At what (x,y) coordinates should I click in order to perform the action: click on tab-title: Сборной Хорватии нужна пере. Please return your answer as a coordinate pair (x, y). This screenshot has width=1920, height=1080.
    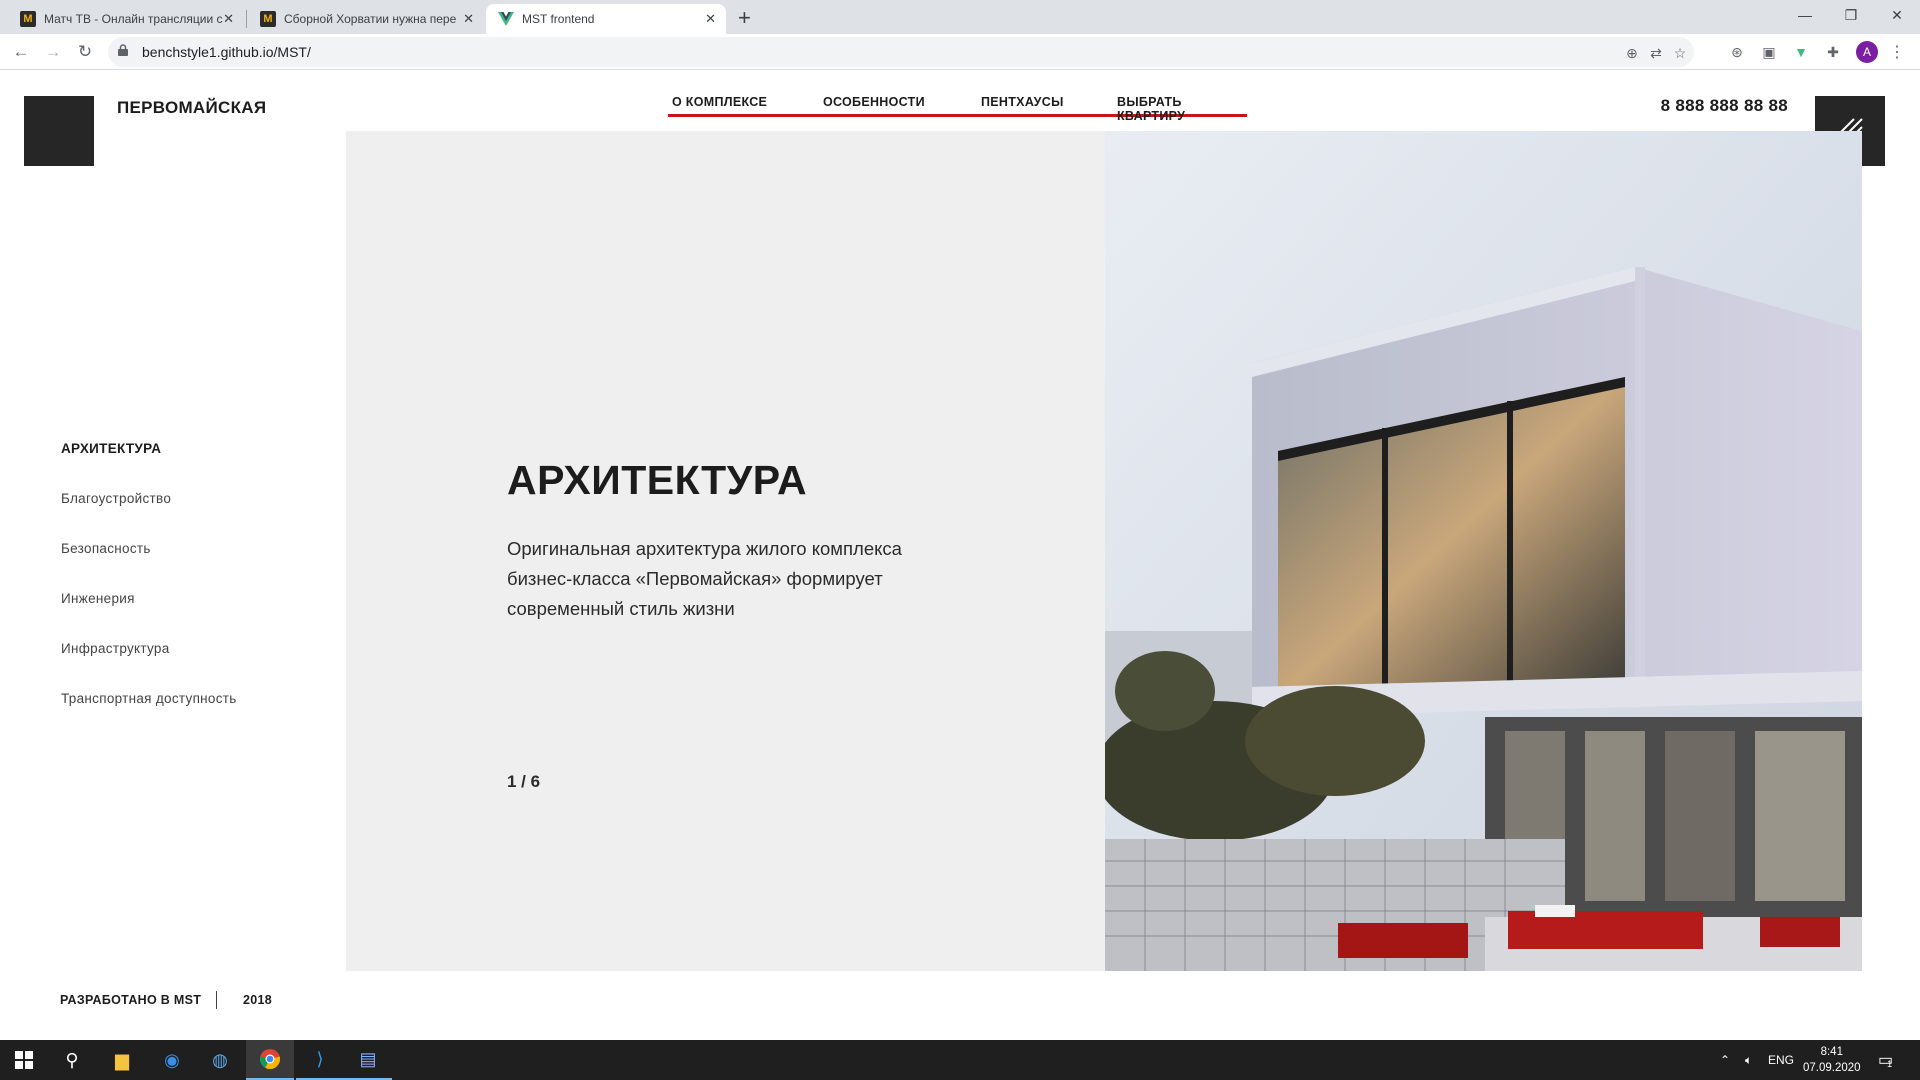
    Looking at the image, I should click on (370, 19).